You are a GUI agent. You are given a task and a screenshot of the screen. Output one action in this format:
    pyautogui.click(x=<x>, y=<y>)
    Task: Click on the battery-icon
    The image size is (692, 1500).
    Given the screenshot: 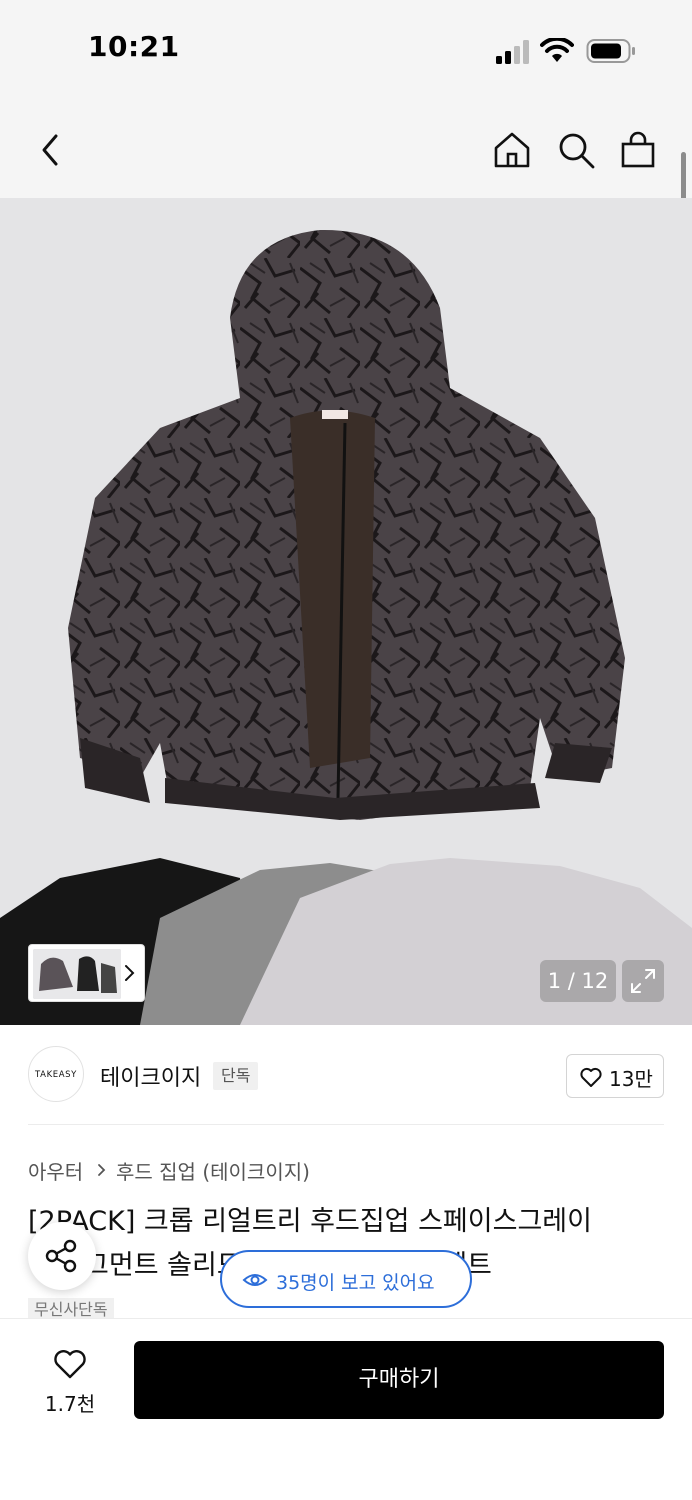 What is the action you would take?
    pyautogui.click(x=610, y=51)
    